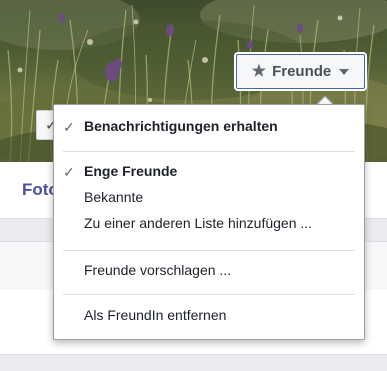 This screenshot has width=387, height=371. Describe the element at coordinates (259, 71) in the screenshot. I see `star-icon: ★` at that location.